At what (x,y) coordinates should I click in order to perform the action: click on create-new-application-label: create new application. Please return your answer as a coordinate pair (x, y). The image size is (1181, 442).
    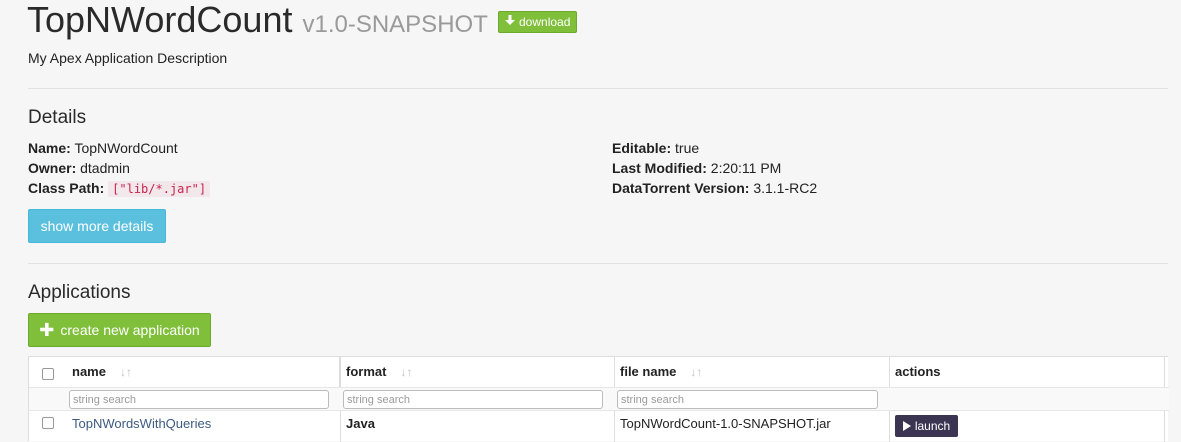
    Looking at the image, I should click on (130, 330).